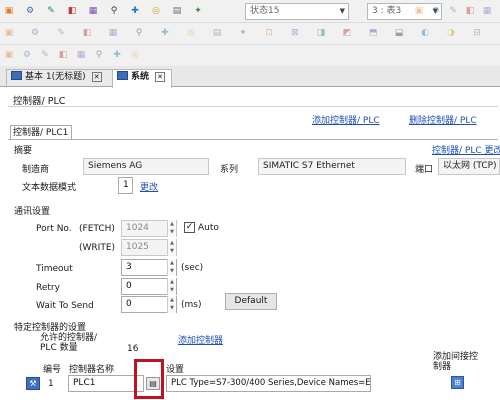  What do you see at coordinates (387, 11) in the screenshot?
I see `screen-combo-value: 3 : 表3` at bounding box center [387, 11].